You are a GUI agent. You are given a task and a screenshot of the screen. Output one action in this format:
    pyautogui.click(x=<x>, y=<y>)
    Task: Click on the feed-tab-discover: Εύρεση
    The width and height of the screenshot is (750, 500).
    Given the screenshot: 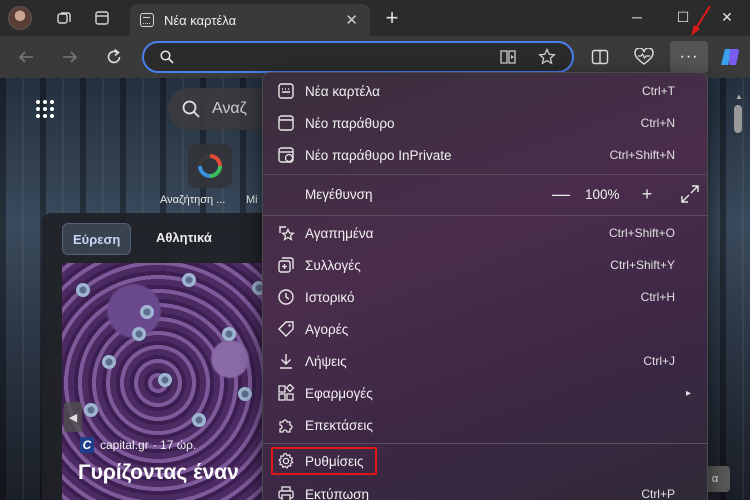 What is the action you would take?
    pyautogui.click(x=97, y=239)
    